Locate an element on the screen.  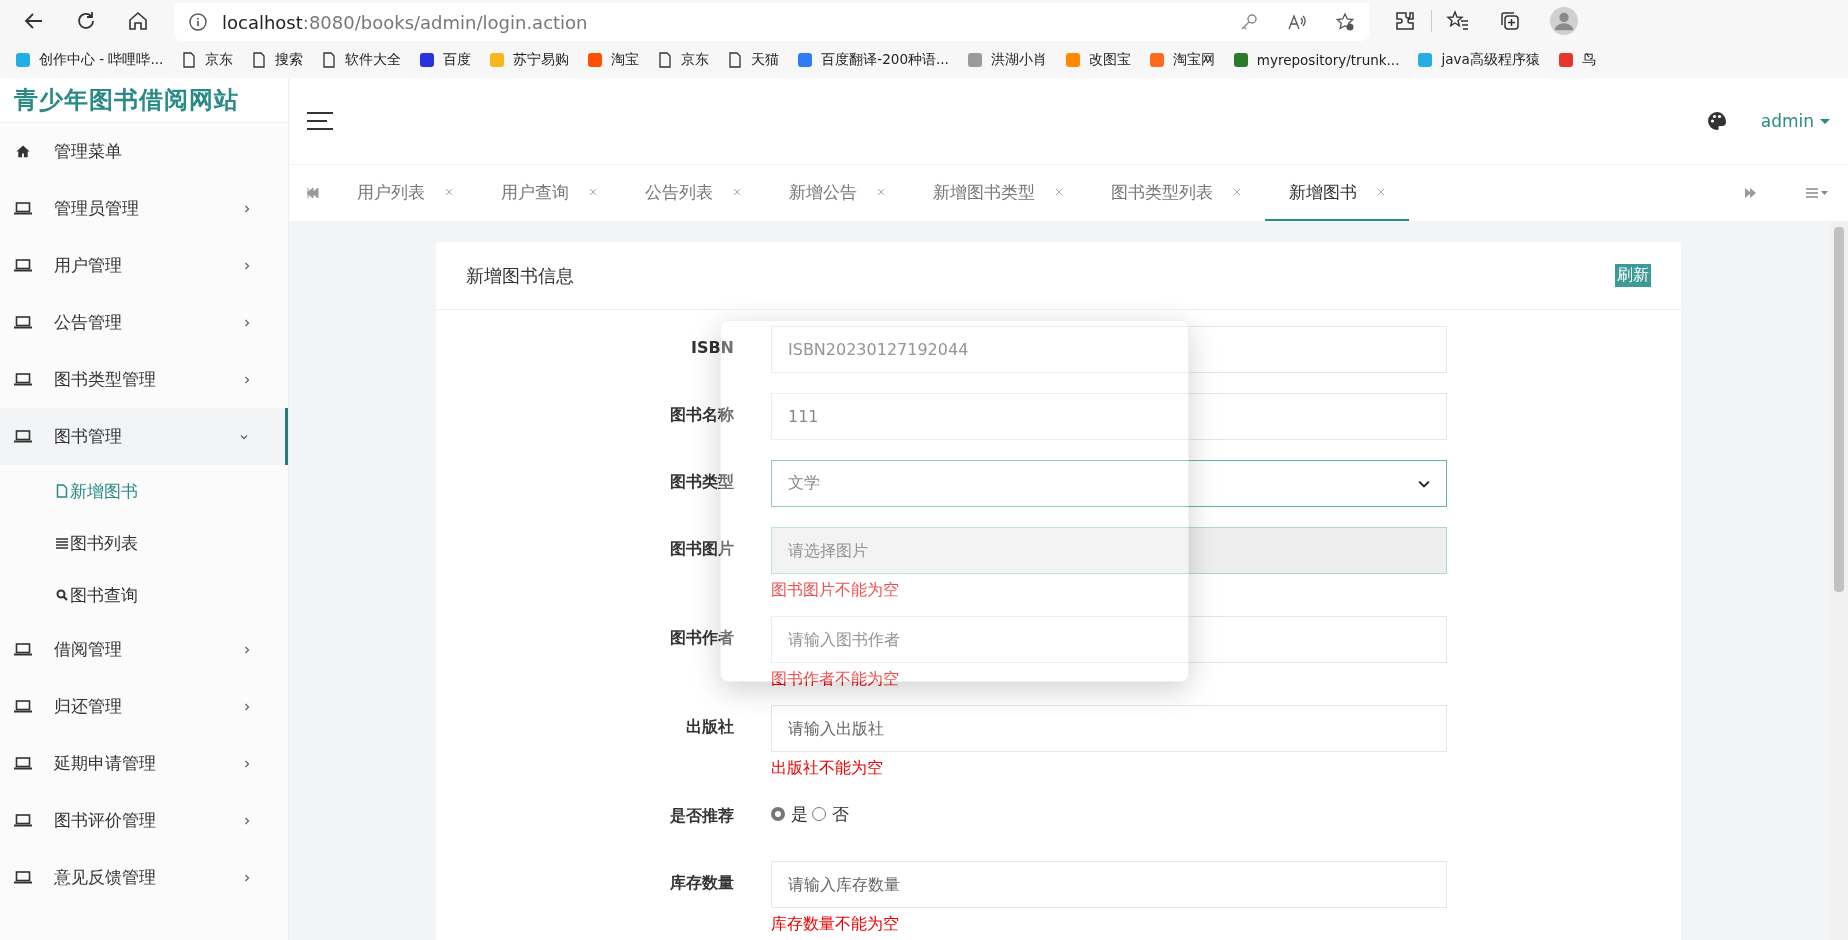
field-label: 图书类型 is located at coordinates (701, 482).